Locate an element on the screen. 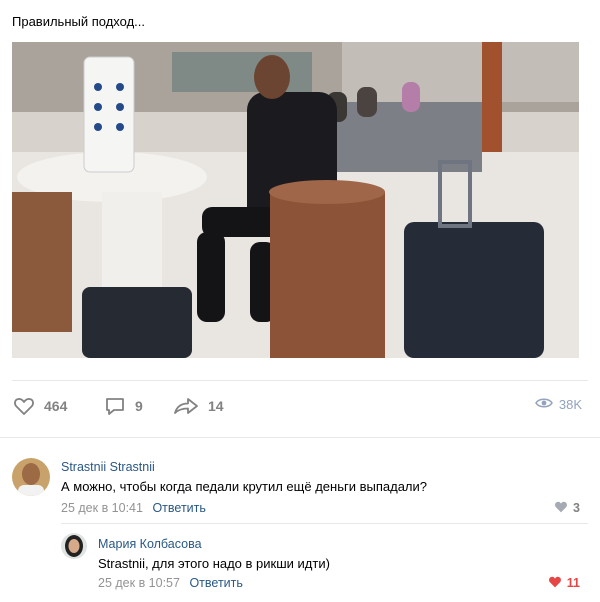  reply-divider is located at coordinates (324, 523).